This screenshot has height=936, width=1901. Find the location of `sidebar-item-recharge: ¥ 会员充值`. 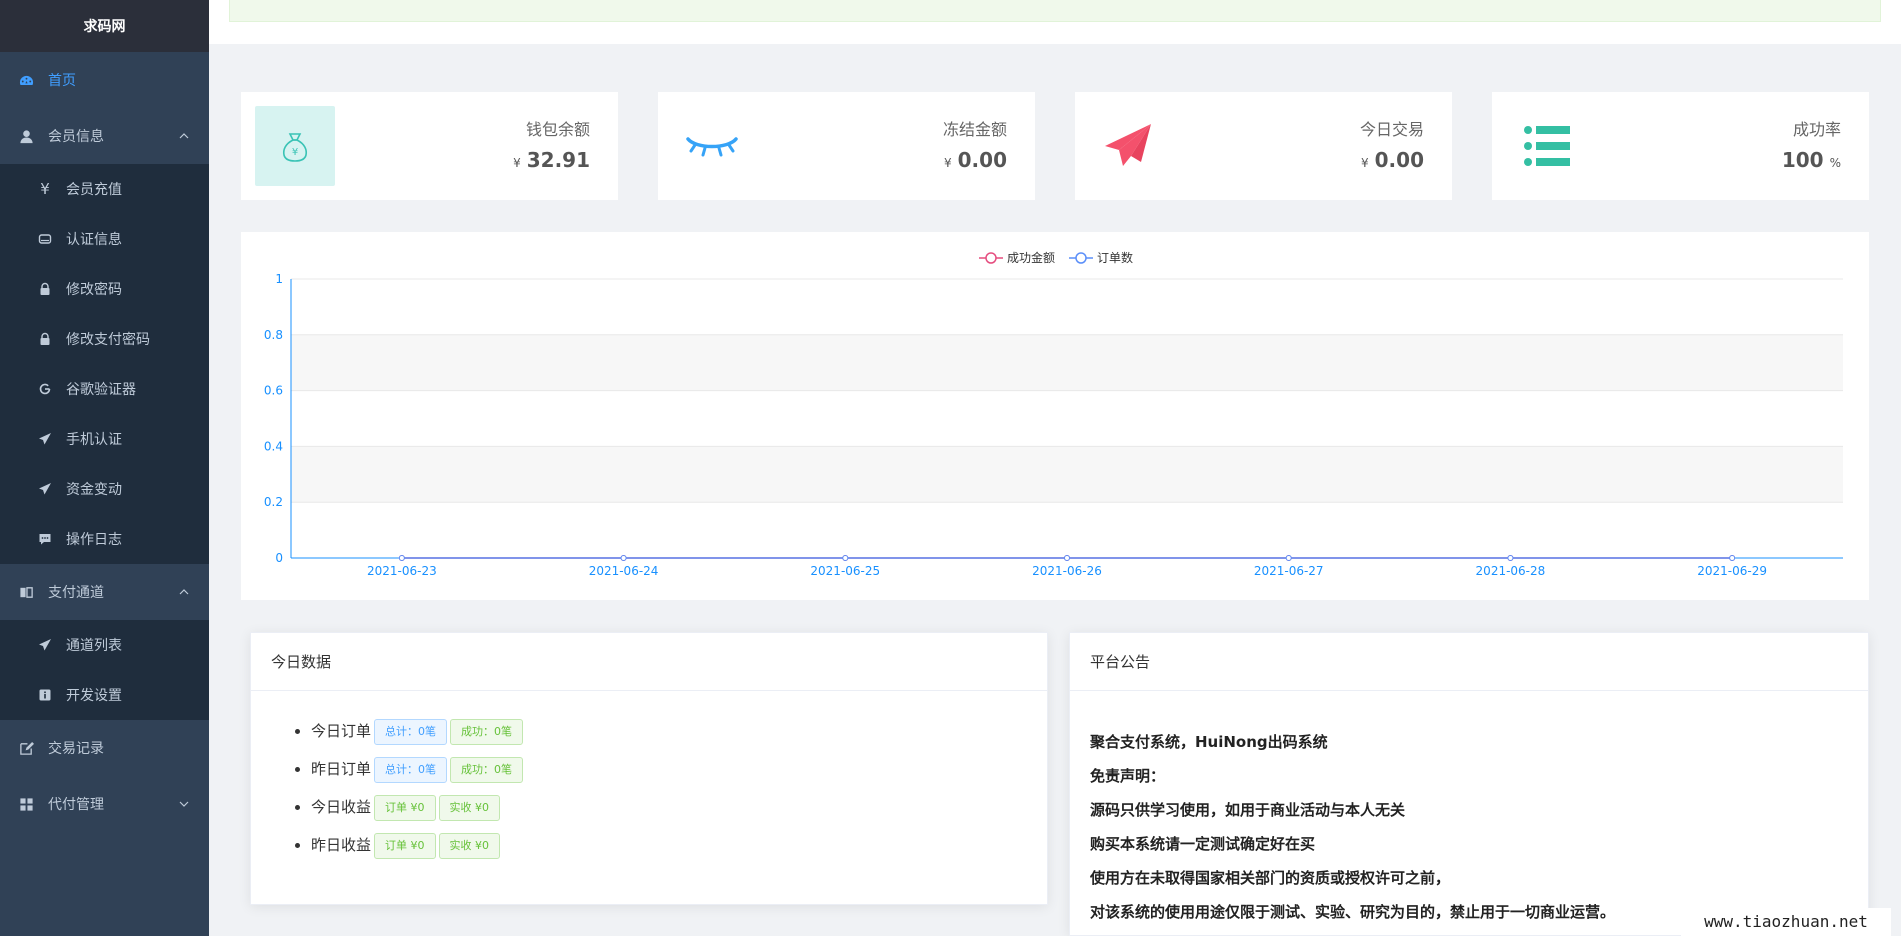

sidebar-item-recharge: ¥ 会员充值 is located at coordinates (104, 189).